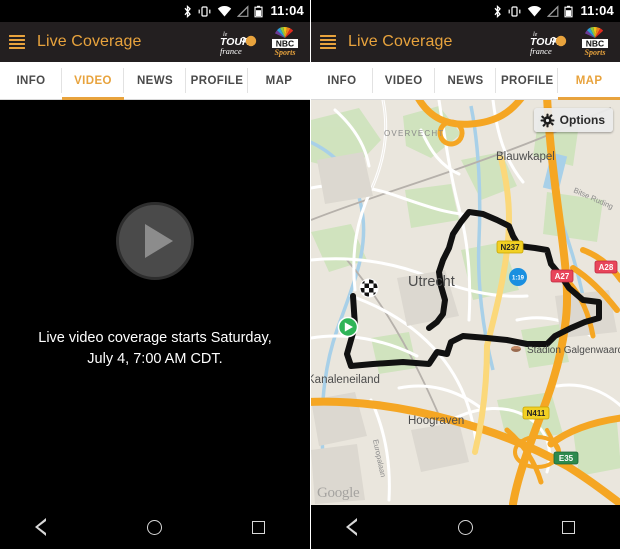  What do you see at coordinates (155, 338) in the screenshot?
I see `video-message-line1: Live video coverage starts Saturday,` at bounding box center [155, 338].